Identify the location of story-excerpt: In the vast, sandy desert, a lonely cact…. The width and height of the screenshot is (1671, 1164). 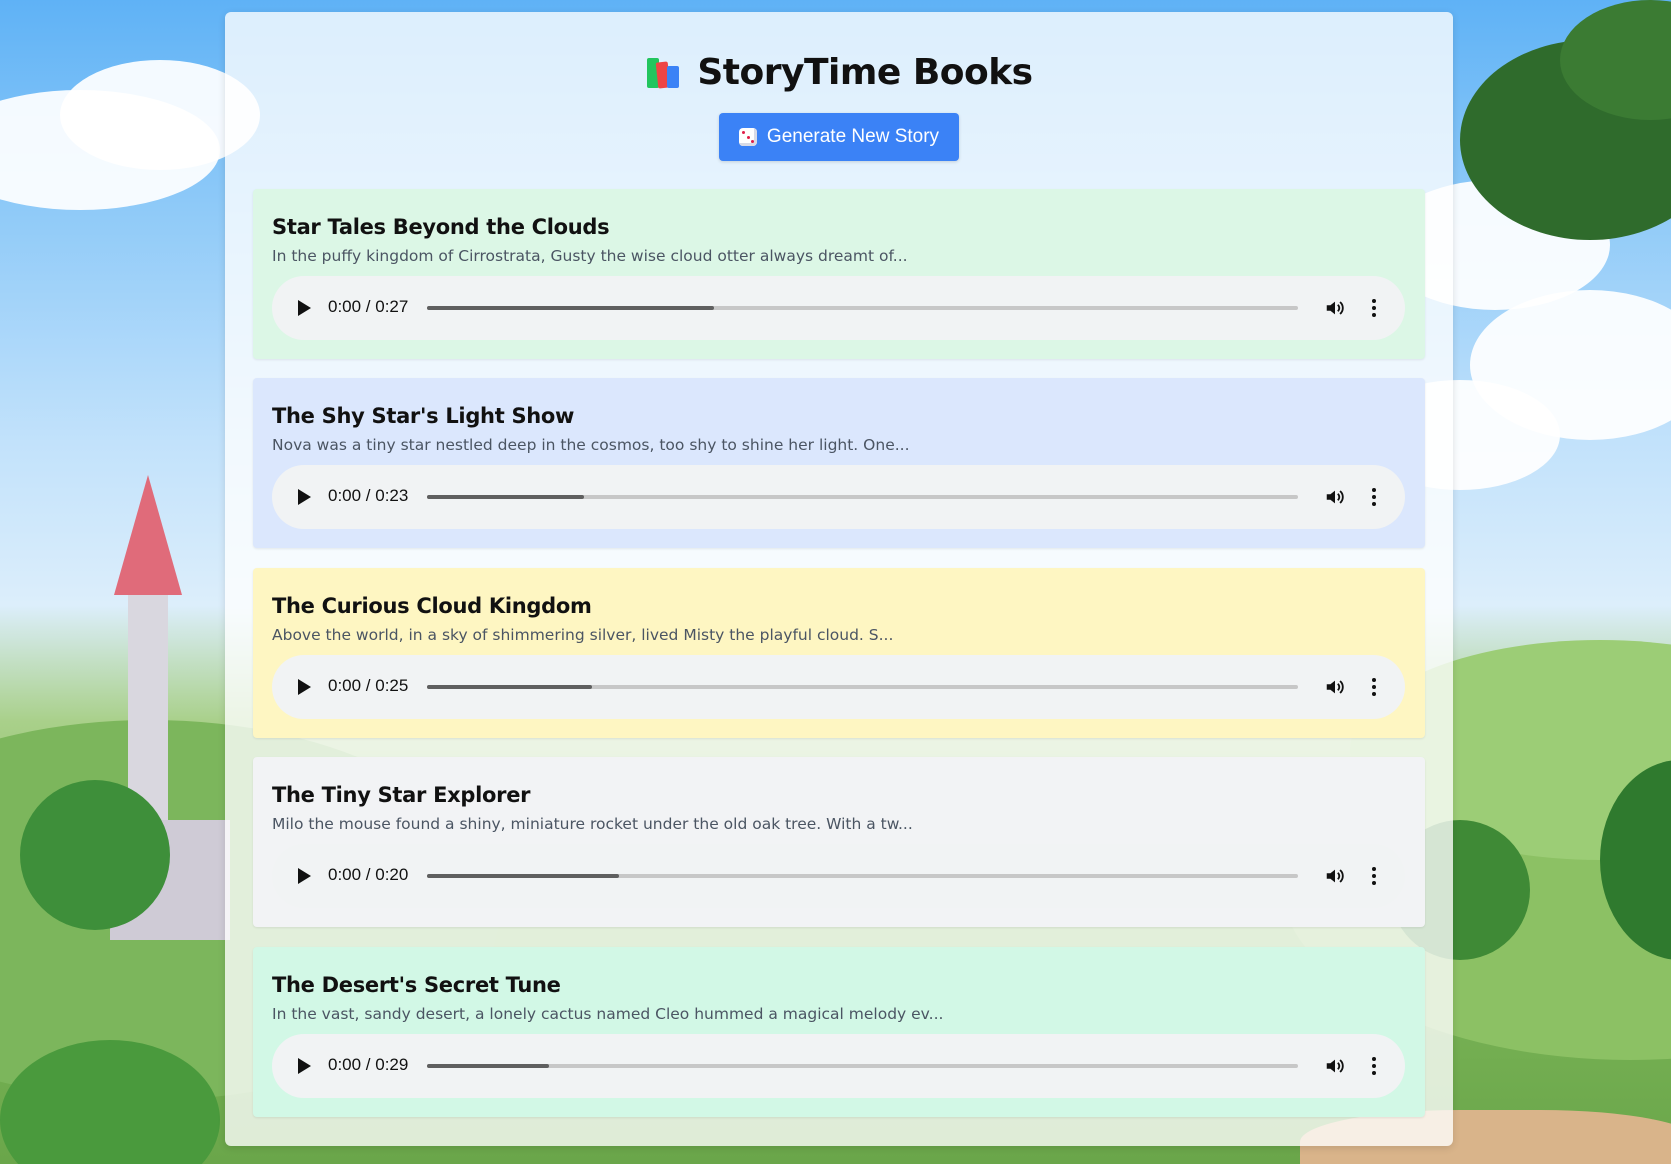
(608, 1014).